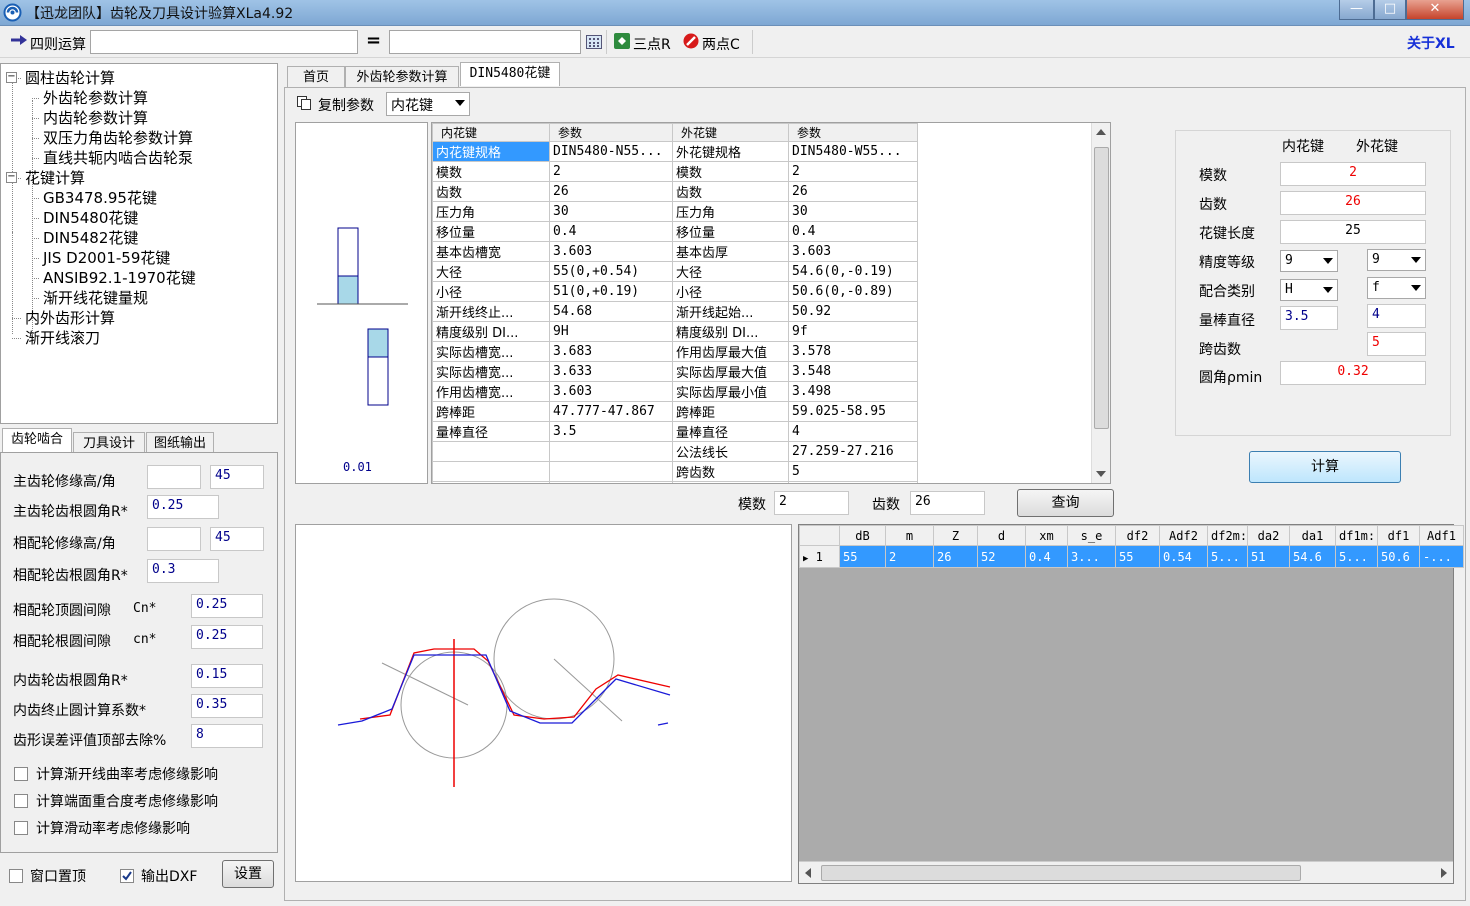 The image size is (1470, 906). I want to click on tab-din5480: DIN5480花键, so click(510, 74).